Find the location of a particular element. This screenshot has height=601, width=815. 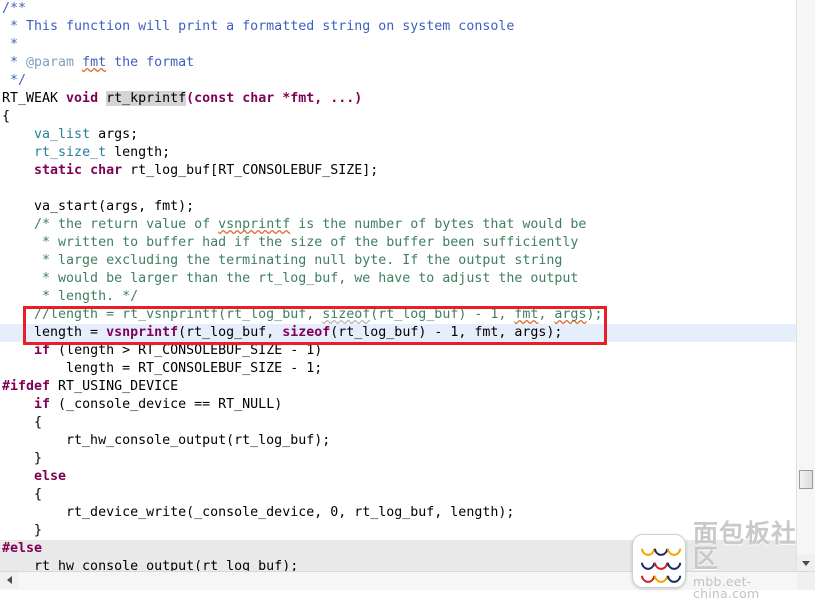

code-token: static is located at coordinates (58, 170).